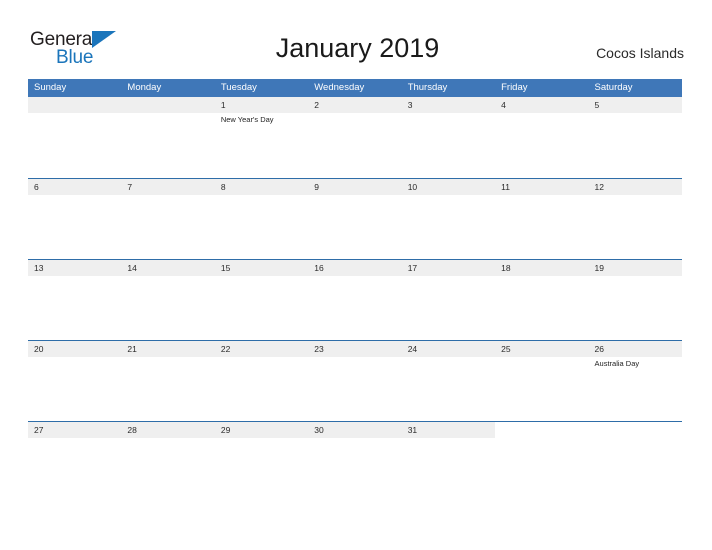 Image resolution: width=712 pixels, height=550 pixels. I want to click on general-blue-logo: General Blue, so click(90, 50).